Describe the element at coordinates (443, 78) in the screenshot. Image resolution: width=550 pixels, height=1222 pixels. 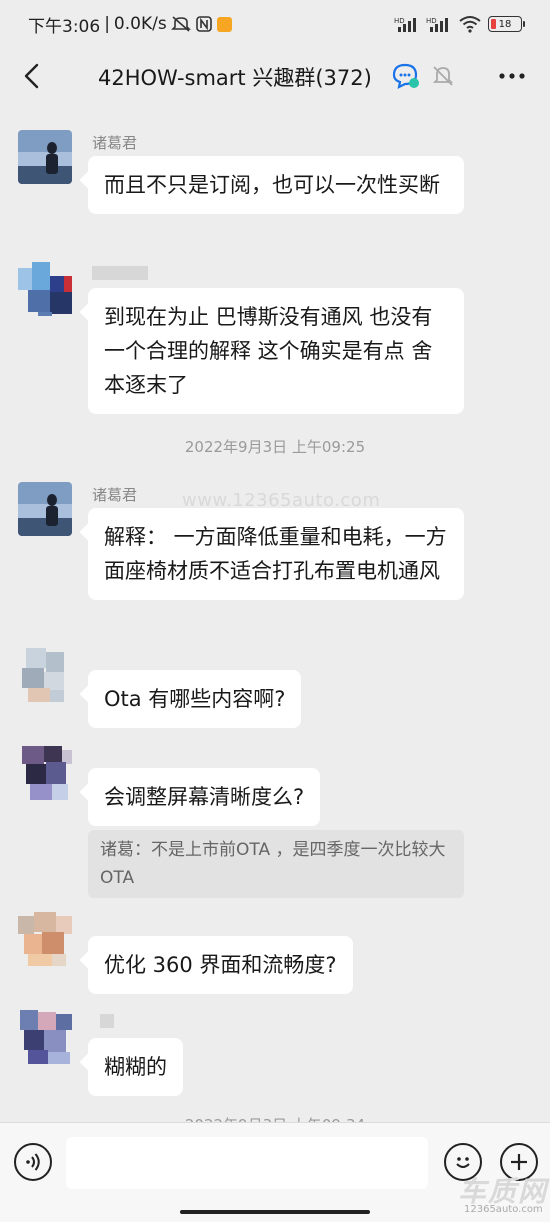
I see `mute-bell-icon` at that location.